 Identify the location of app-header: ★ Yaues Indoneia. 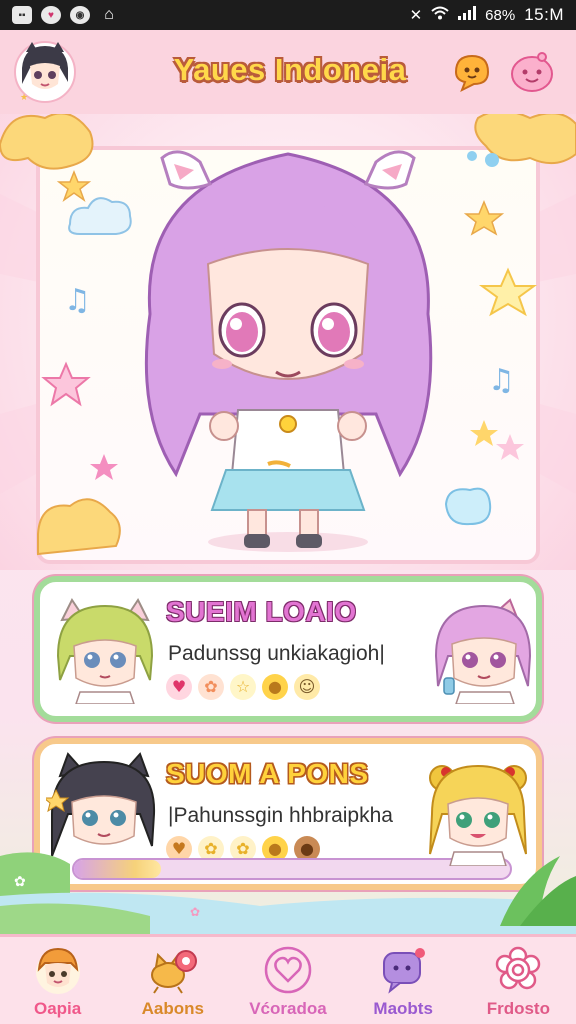
(288, 72).